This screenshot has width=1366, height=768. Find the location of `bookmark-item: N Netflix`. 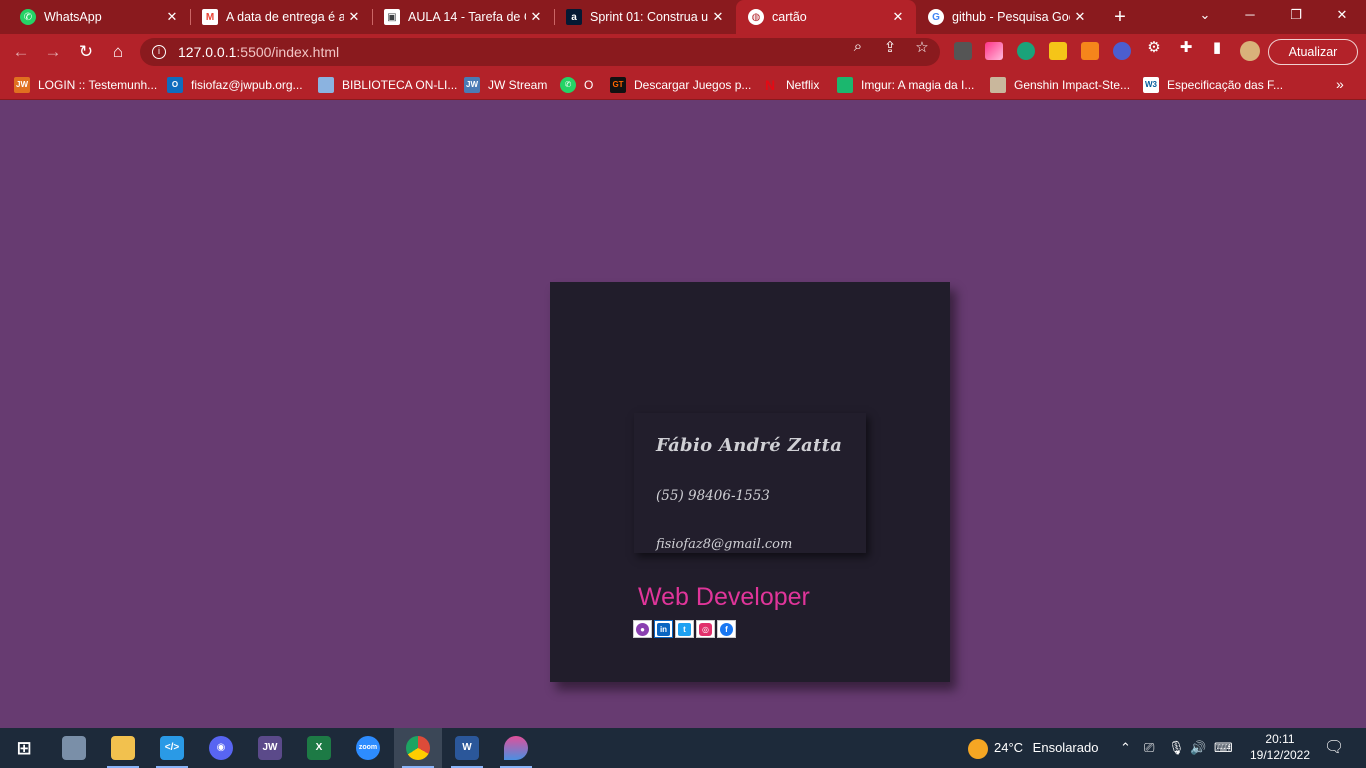

bookmark-item: N Netflix is located at coordinates (790, 85).